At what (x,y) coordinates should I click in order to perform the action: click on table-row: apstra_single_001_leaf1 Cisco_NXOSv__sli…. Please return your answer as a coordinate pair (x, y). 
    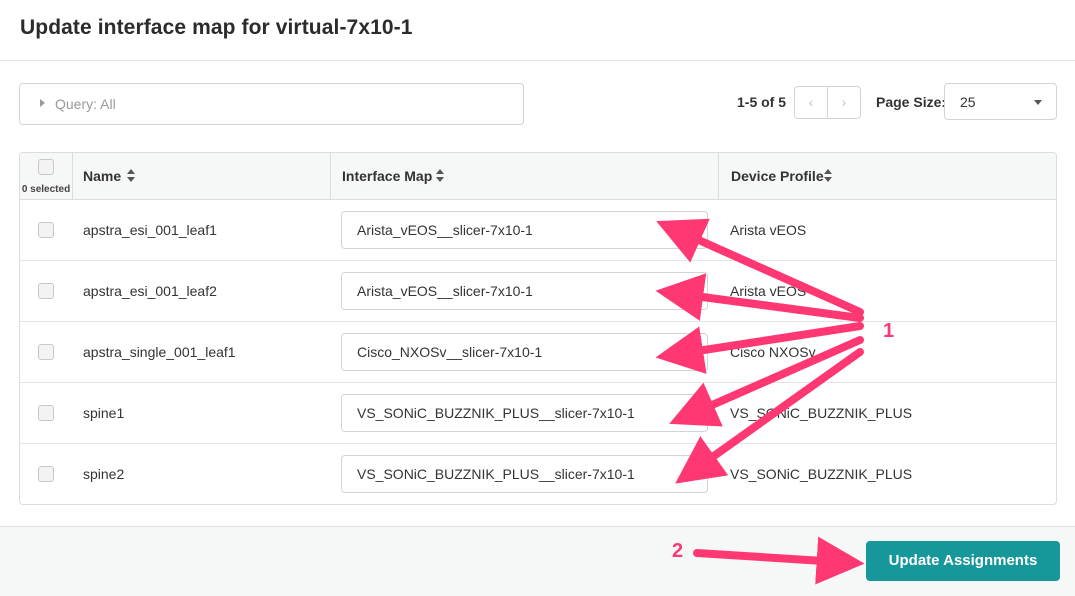
    Looking at the image, I should click on (538, 352).